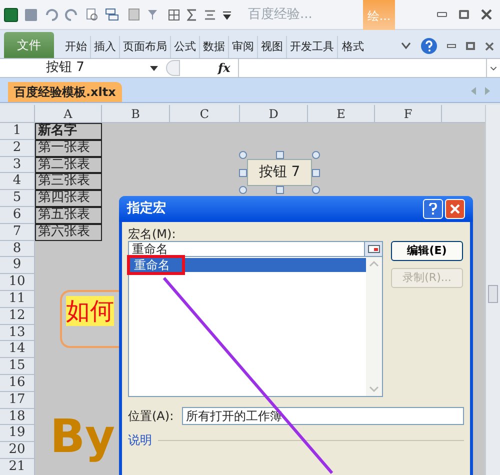  I want to click on row-header: 16, so click(17, 383).